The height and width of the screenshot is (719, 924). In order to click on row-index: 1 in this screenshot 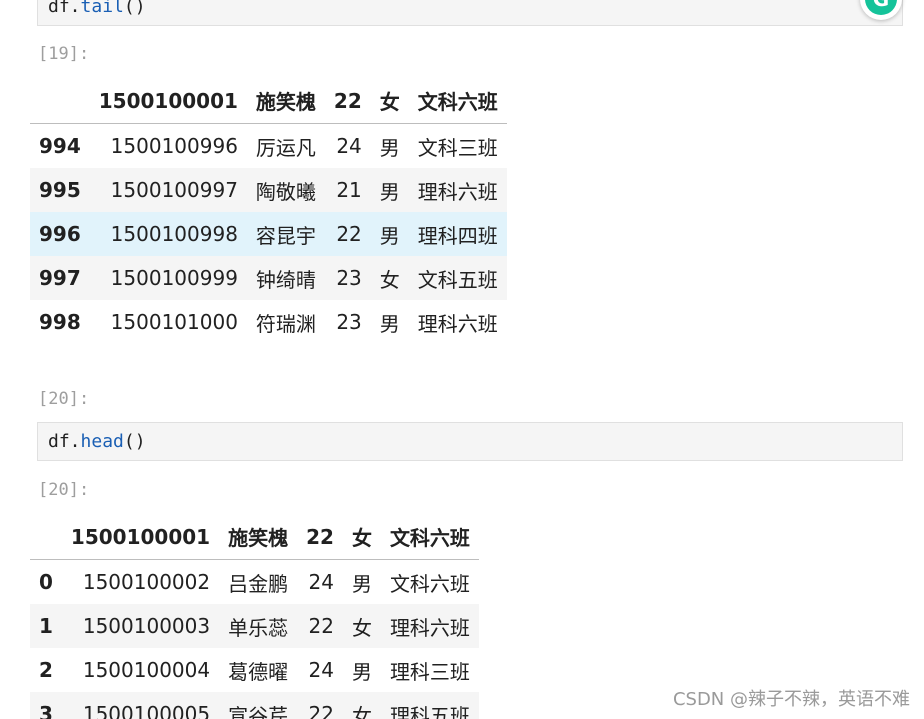, I will do `click(46, 626)`.